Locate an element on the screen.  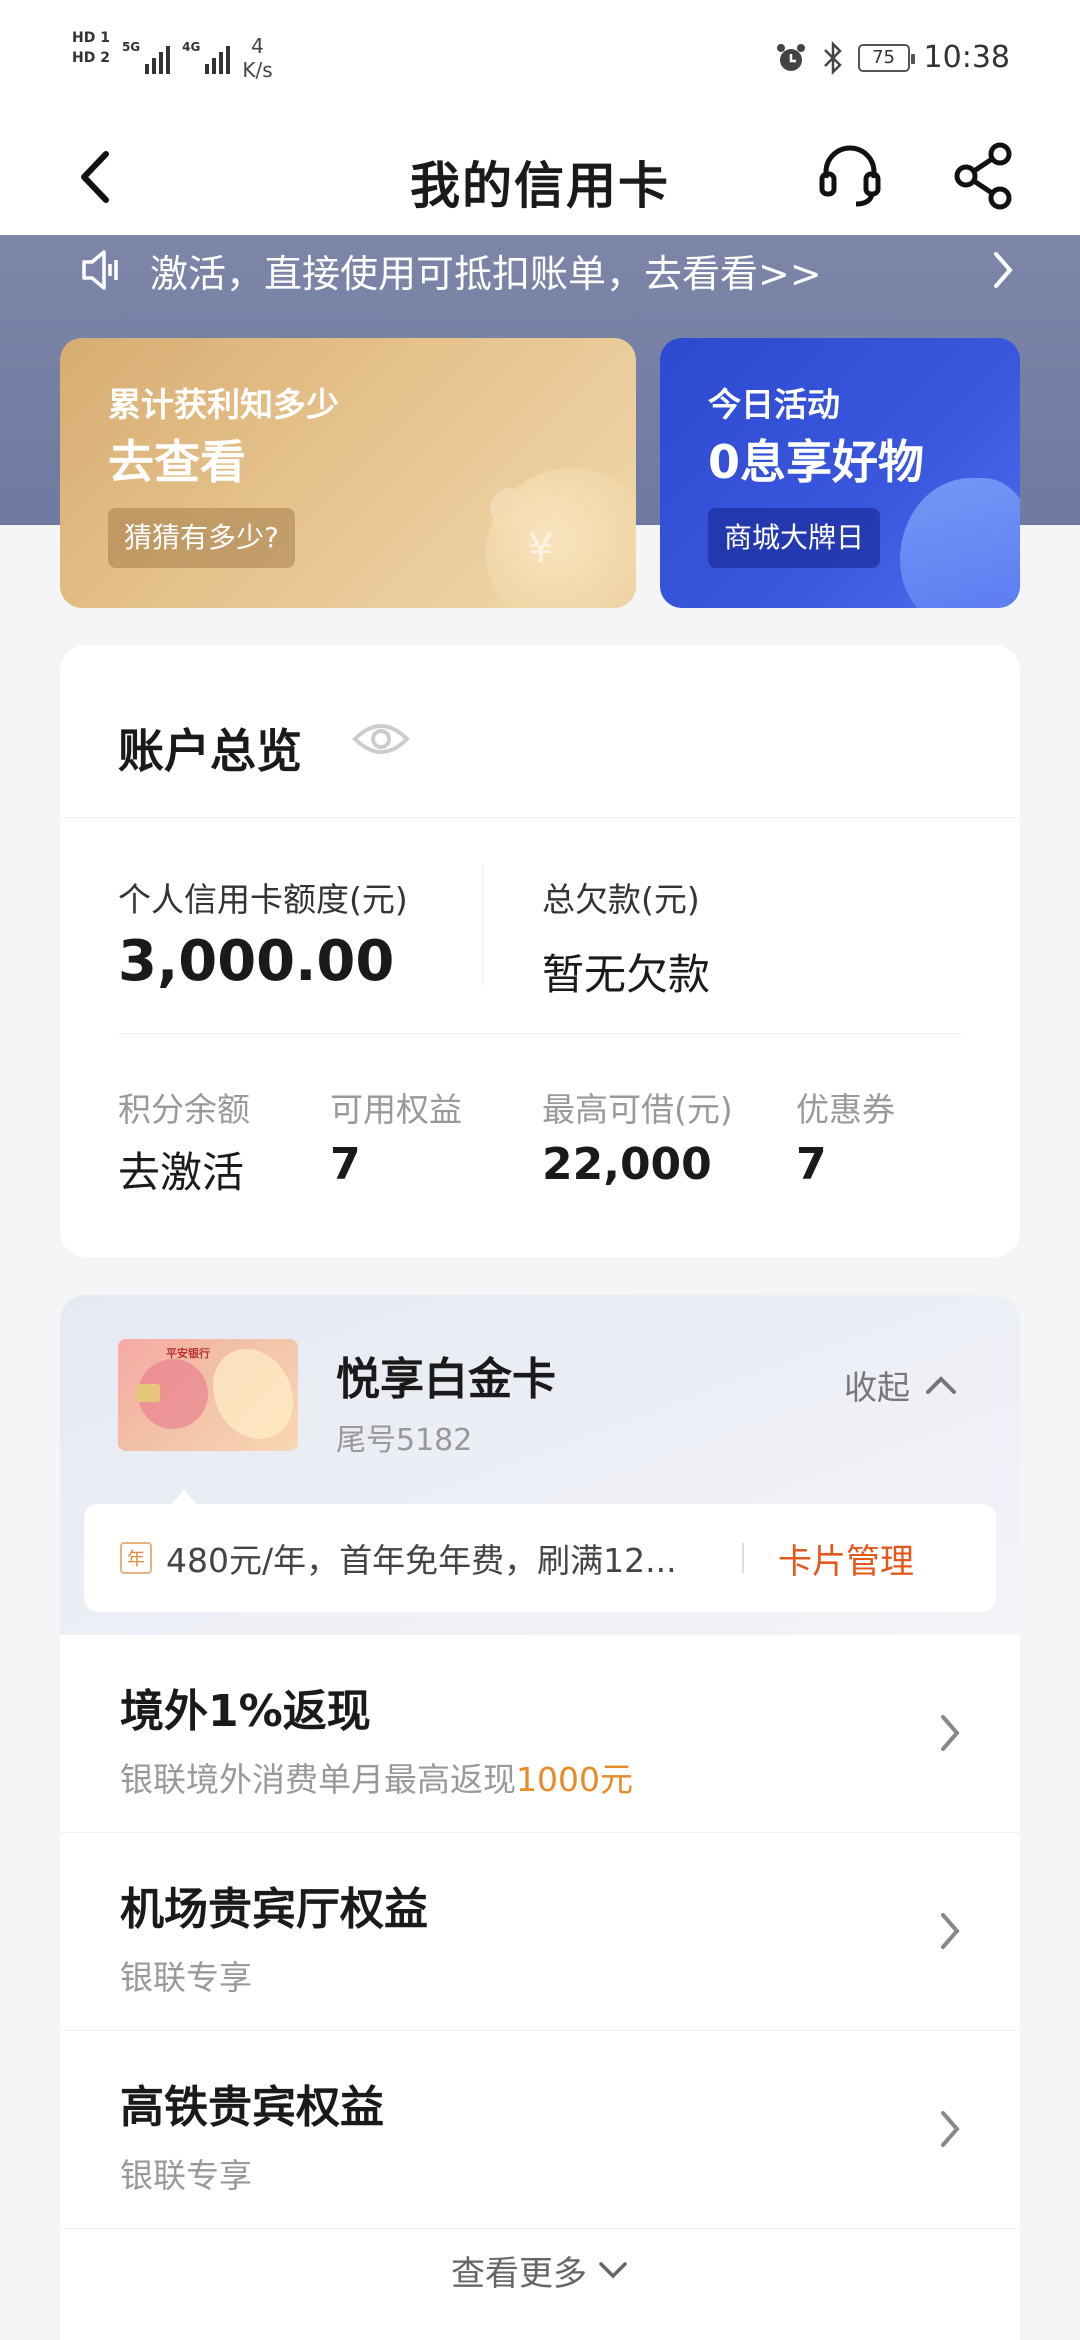
alarm-icon is located at coordinates (790, 57).